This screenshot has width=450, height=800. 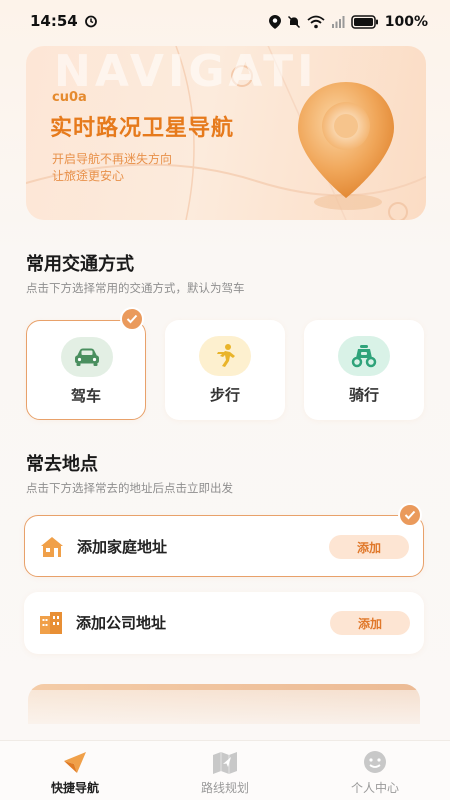 What do you see at coordinates (121, 623) in the screenshot?
I see `office-address-label: 添加公司地址` at bounding box center [121, 623].